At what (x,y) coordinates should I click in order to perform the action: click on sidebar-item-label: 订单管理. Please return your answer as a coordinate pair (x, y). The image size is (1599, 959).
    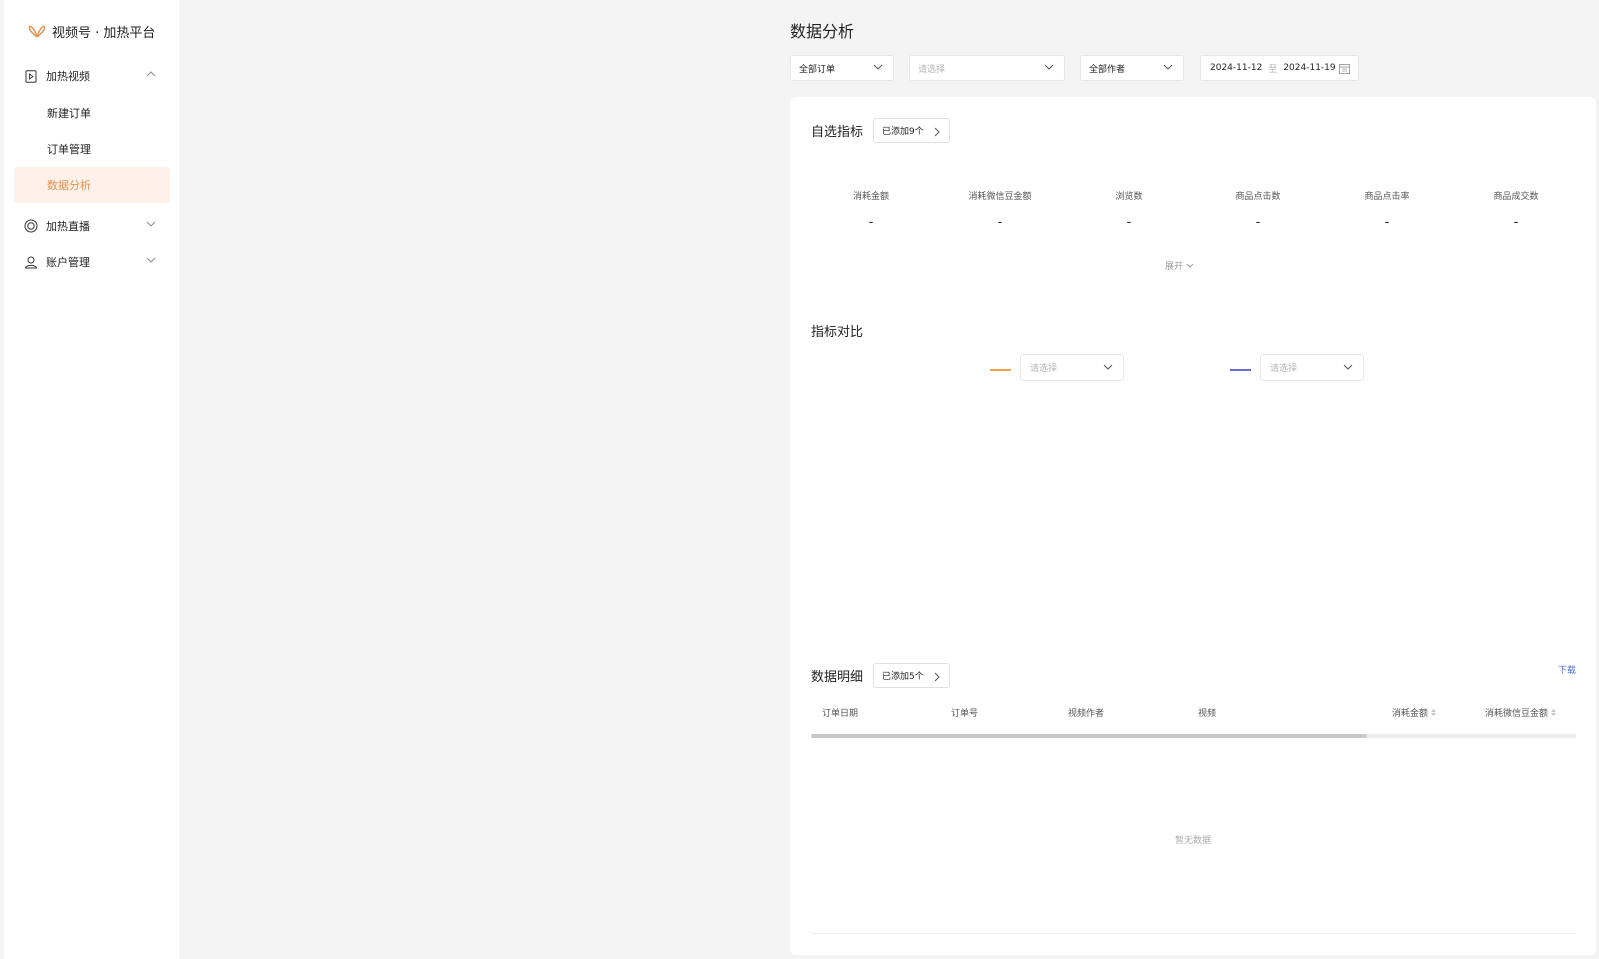
    Looking at the image, I should click on (69, 149).